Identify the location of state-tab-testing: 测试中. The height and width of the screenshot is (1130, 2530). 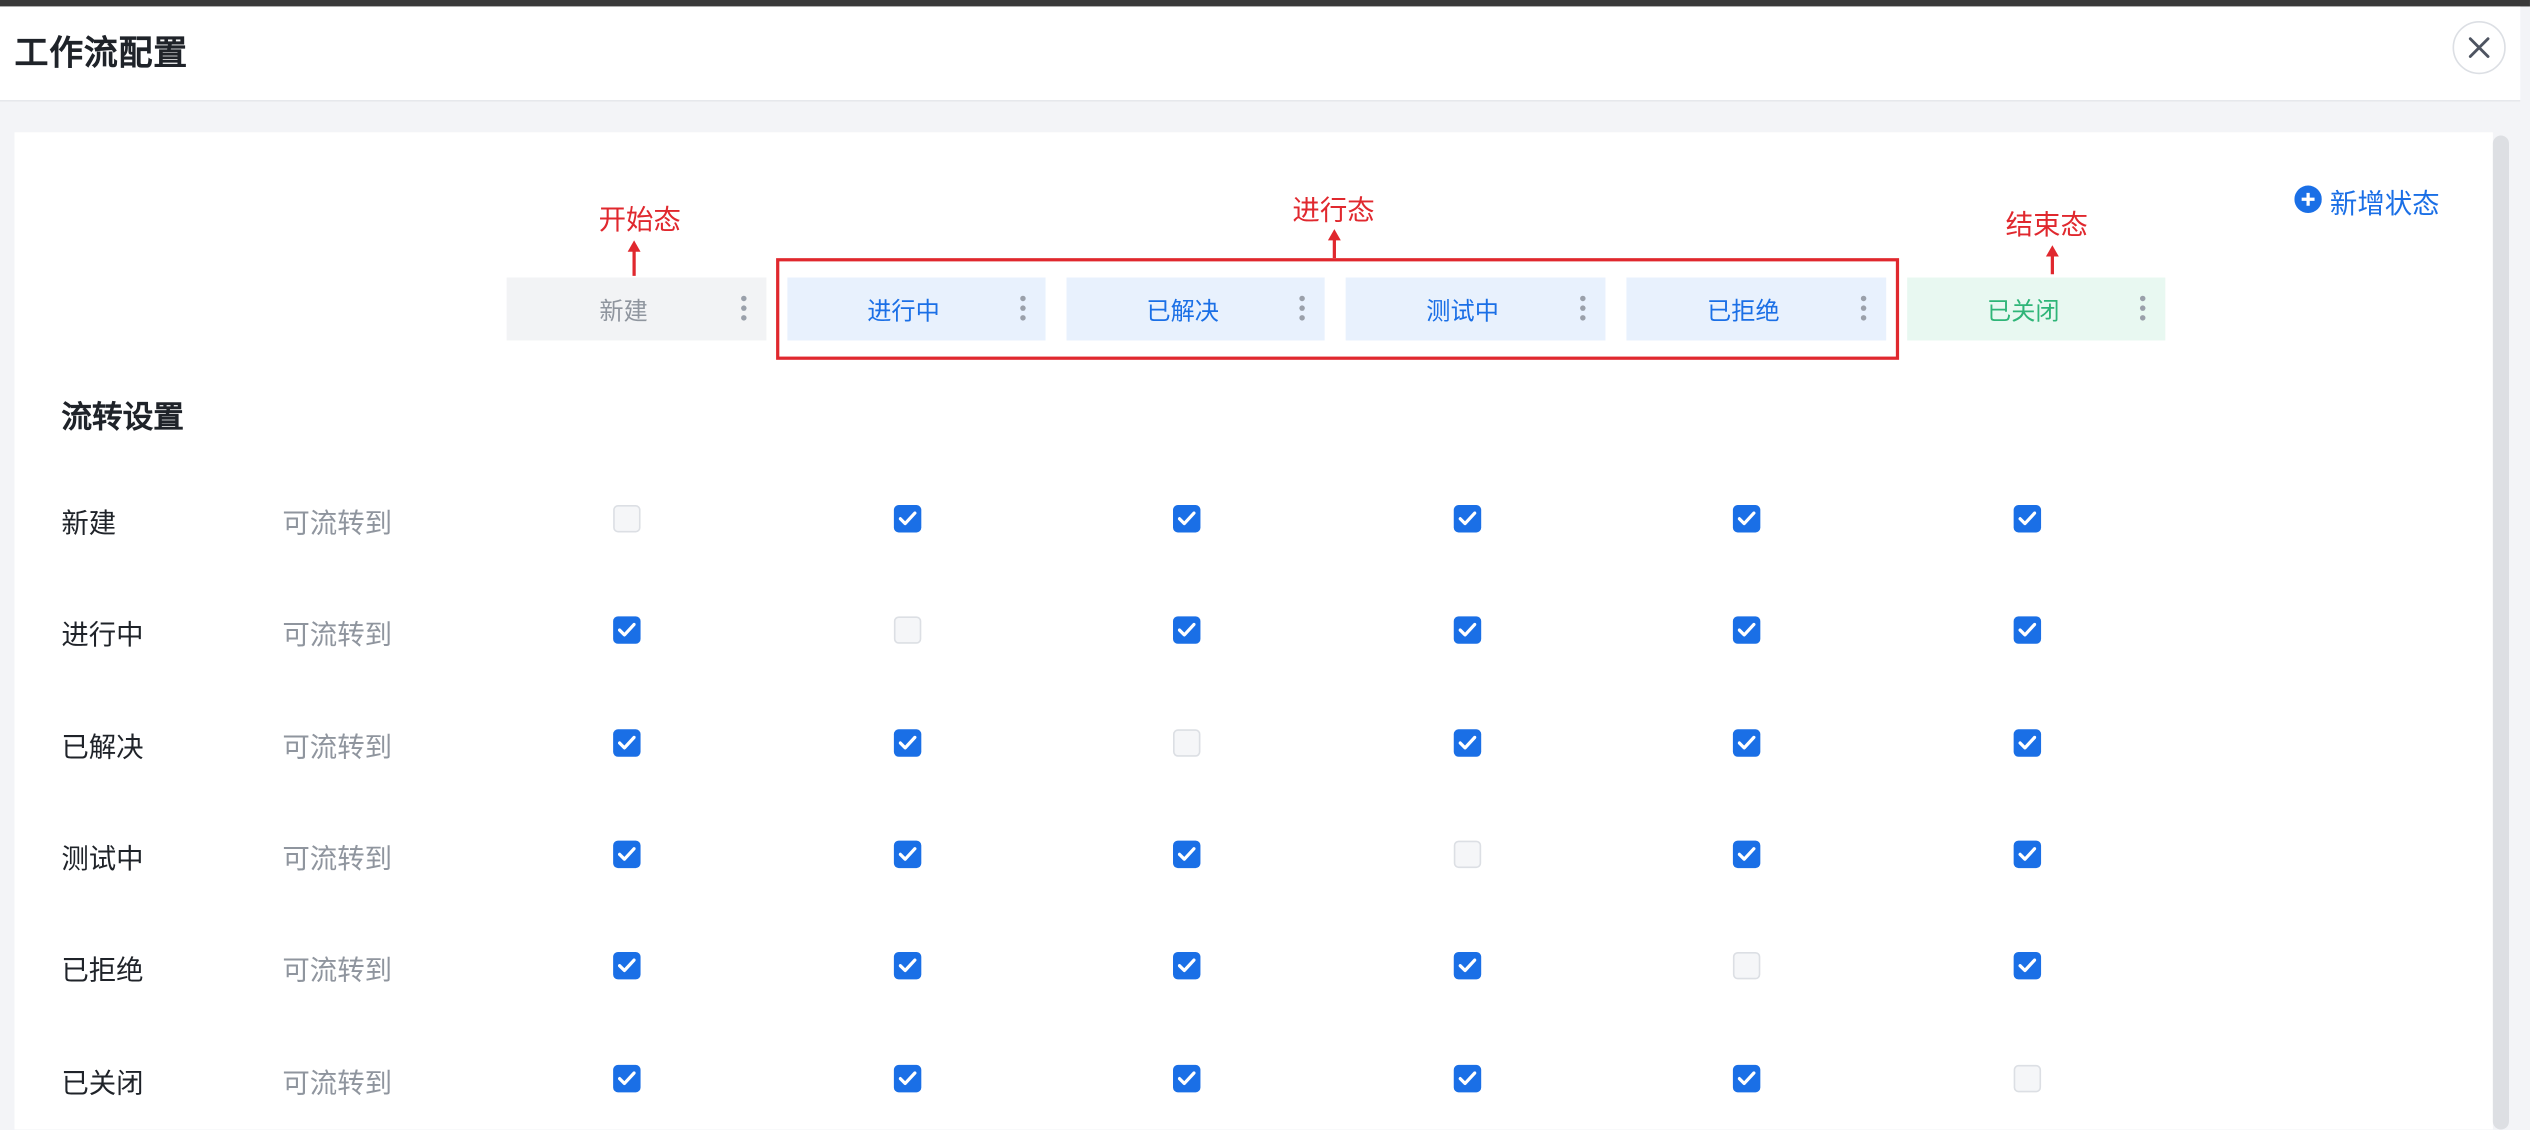
(1475, 309).